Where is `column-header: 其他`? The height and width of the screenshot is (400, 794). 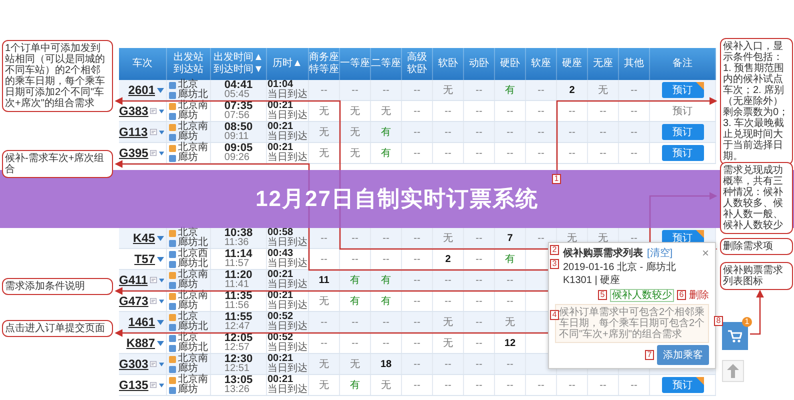 column-header: 其他 is located at coordinates (634, 64).